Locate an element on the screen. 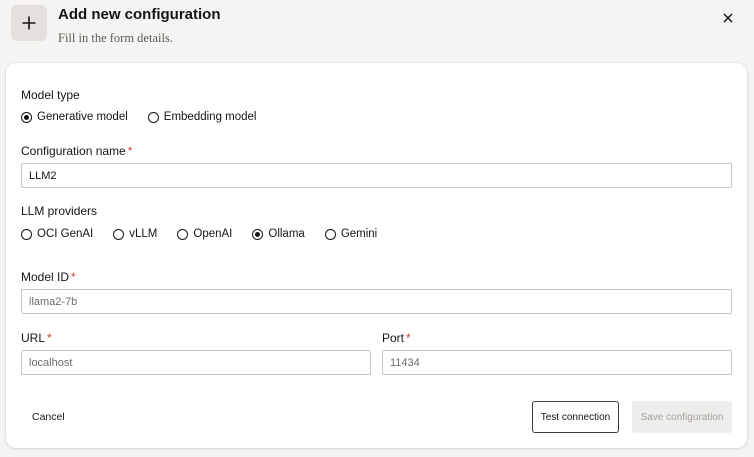 The height and width of the screenshot is (457, 754). configuration-name-label: Configuration name * is located at coordinates (76, 151).